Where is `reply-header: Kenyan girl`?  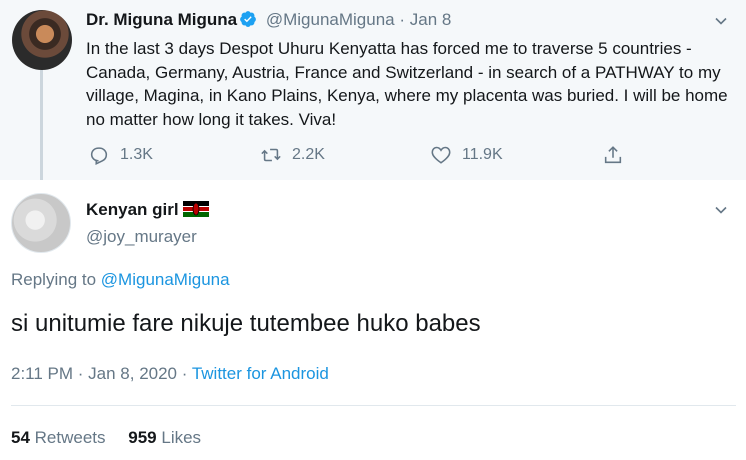
reply-header: Kenyan girl is located at coordinates (147, 210).